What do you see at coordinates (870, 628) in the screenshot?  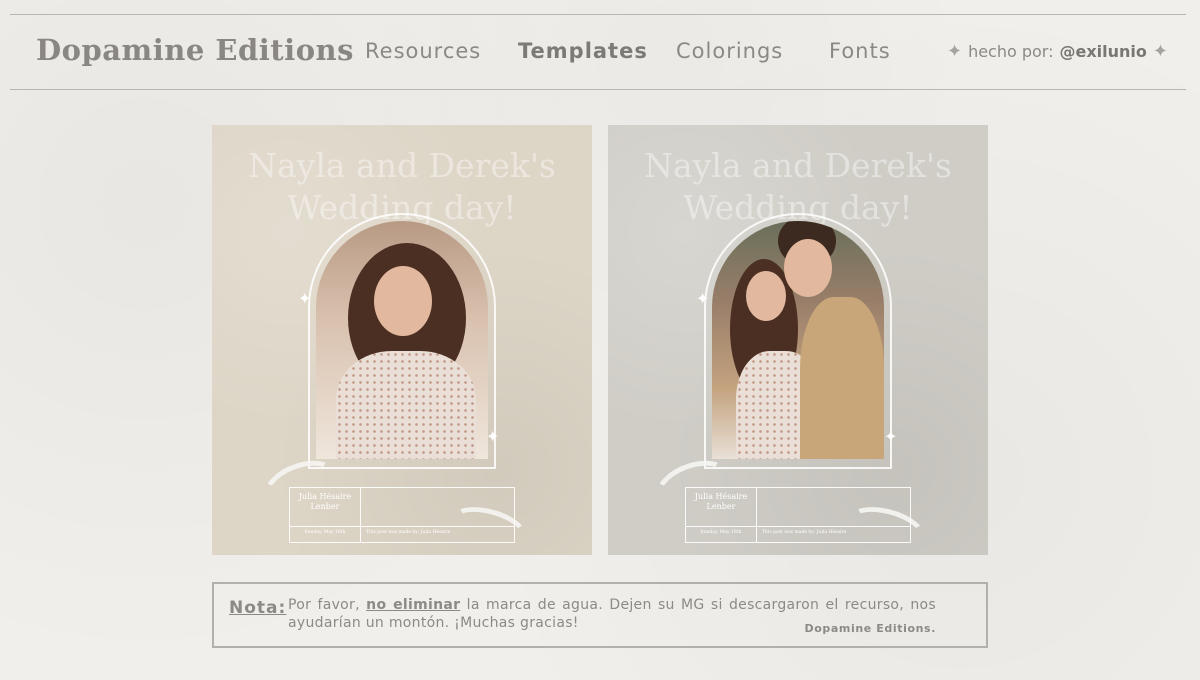 I see `note-signature: Dopamine Editions.` at bounding box center [870, 628].